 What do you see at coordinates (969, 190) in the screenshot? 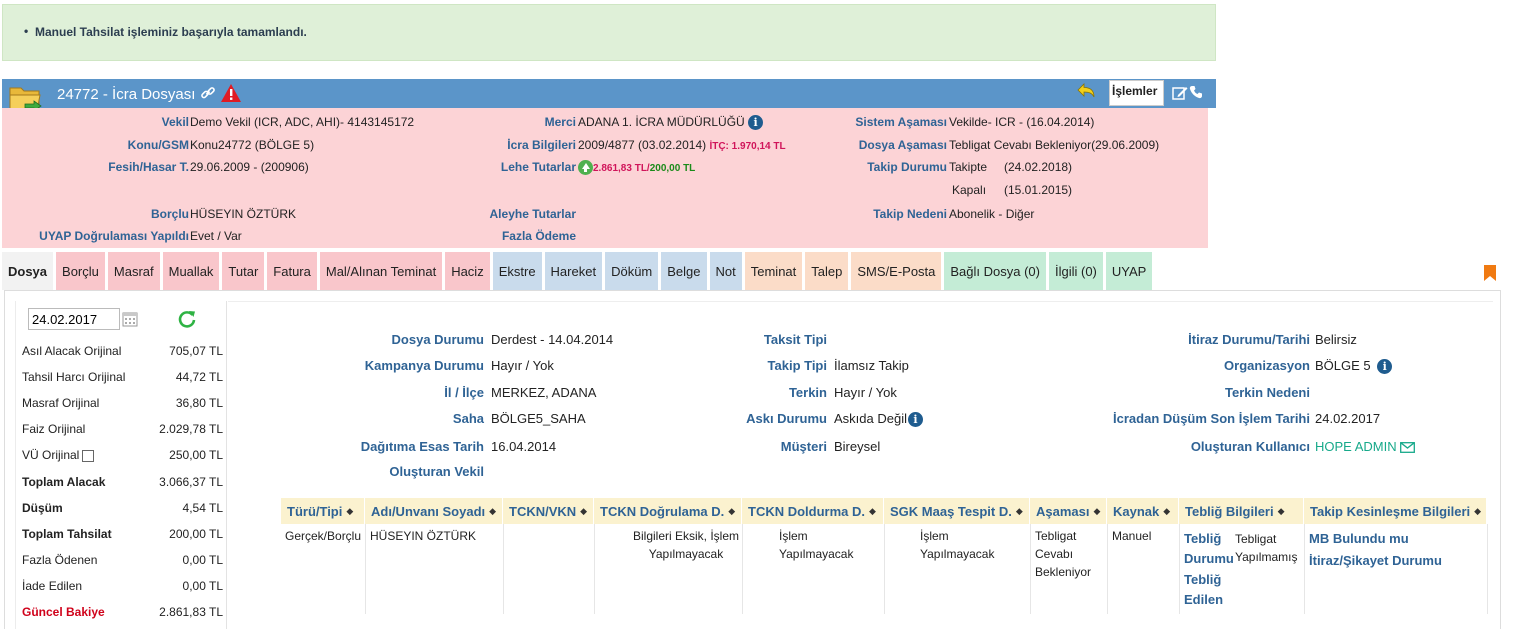
I see `takip2-value: Kapalı` at bounding box center [969, 190].